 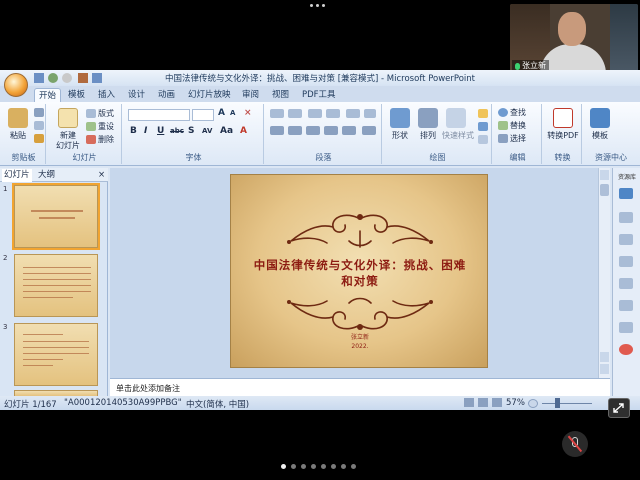 I want to click on expand-icon, so click(x=619, y=408).